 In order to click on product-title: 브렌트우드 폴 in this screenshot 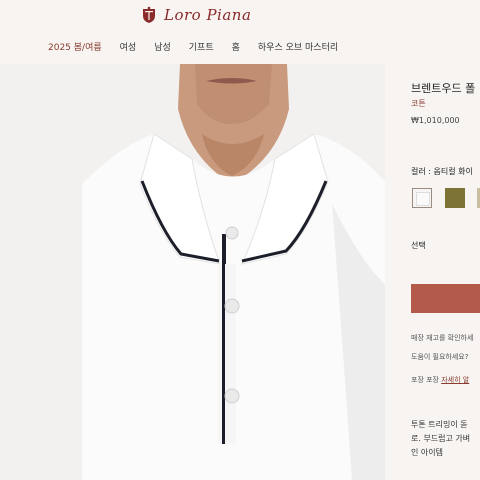, I will do `click(443, 88)`.